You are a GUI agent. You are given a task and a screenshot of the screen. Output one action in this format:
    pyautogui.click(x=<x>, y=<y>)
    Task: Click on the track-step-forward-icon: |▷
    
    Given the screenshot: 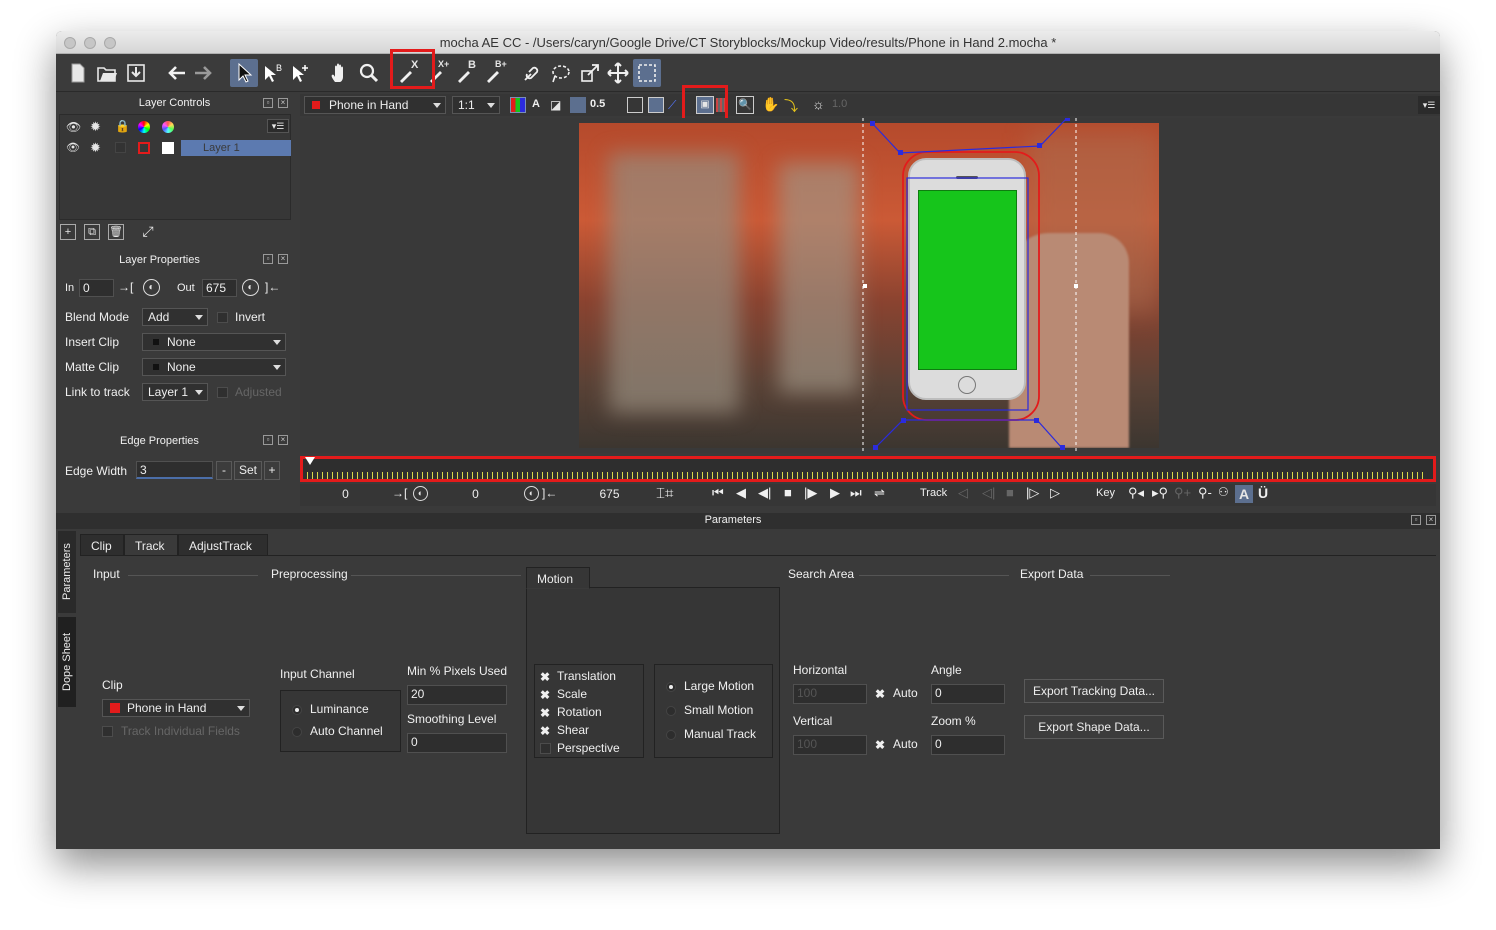 What is the action you would take?
    pyautogui.click(x=1032, y=493)
    